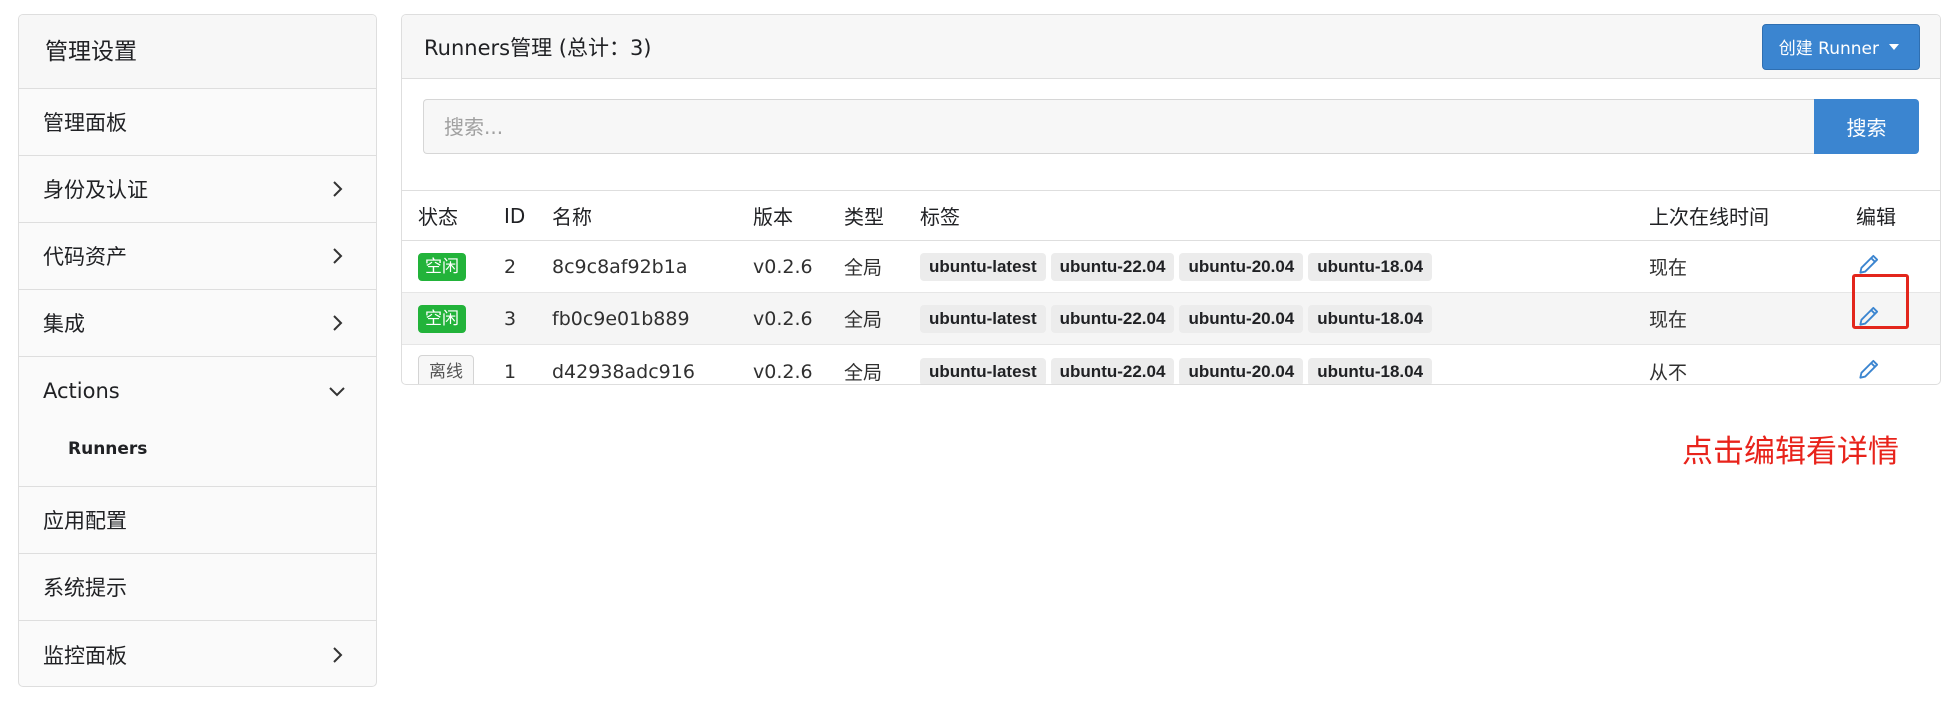 Image resolution: width=1957 pixels, height=702 pixels. I want to click on sidebar-item-actions: Actions, so click(197, 390).